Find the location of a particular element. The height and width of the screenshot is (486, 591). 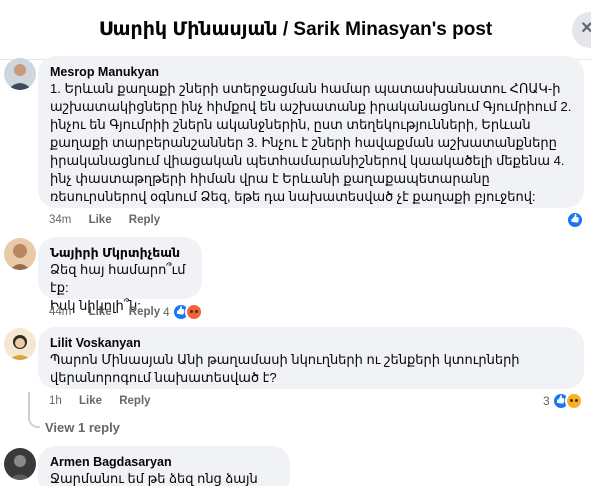

reaction-count: 4 is located at coordinates (166, 312).